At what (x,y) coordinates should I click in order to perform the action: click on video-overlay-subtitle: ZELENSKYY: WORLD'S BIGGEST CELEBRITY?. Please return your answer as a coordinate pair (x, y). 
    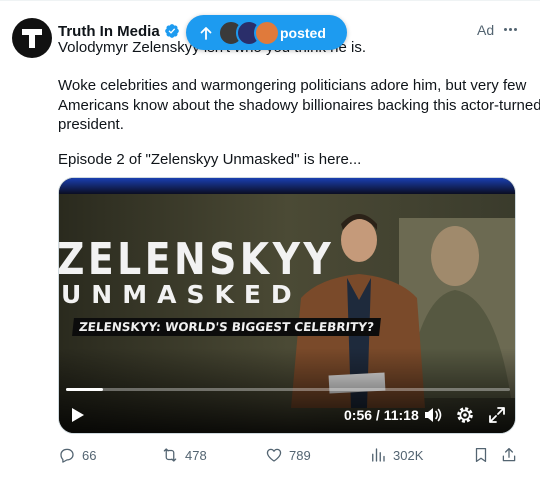
    Looking at the image, I should click on (226, 327).